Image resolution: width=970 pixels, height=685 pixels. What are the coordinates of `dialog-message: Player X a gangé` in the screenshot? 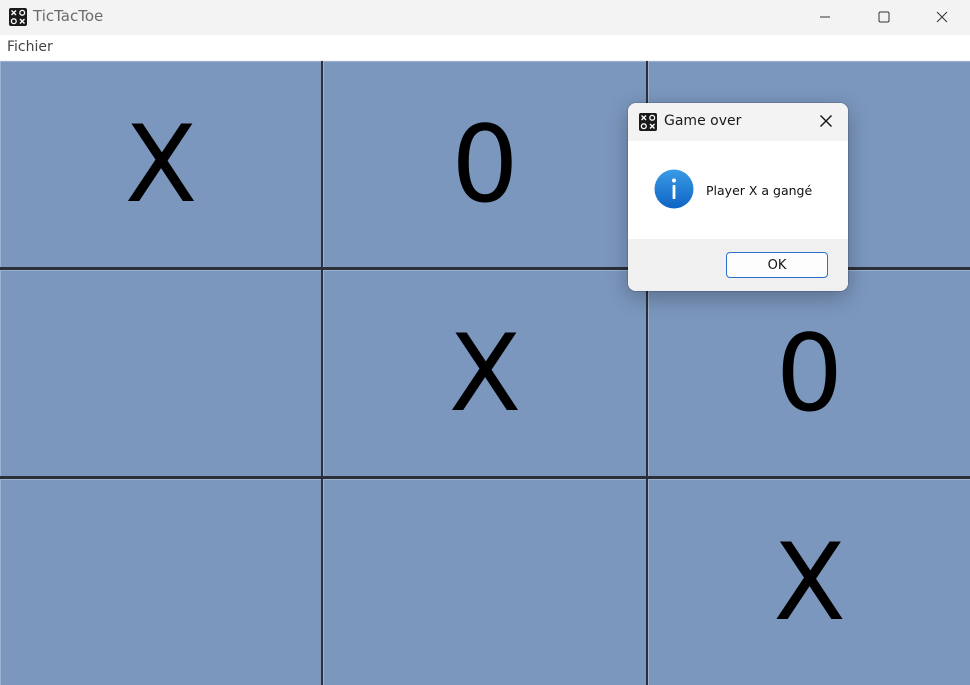 It's located at (759, 190).